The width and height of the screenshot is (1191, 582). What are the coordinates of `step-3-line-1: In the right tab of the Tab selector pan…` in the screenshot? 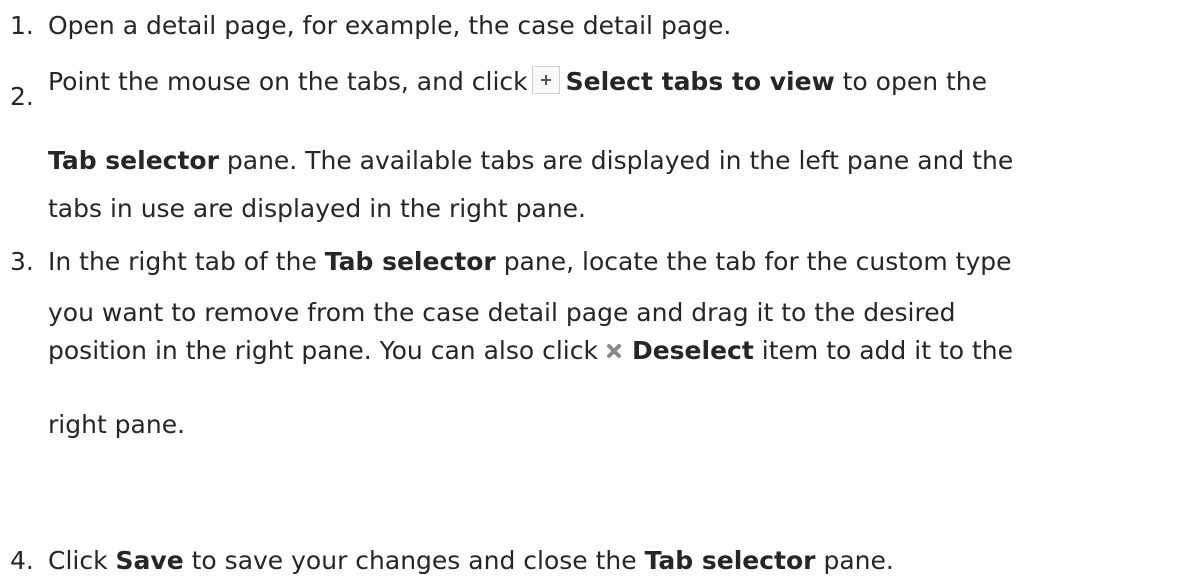 It's located at (530, 261).